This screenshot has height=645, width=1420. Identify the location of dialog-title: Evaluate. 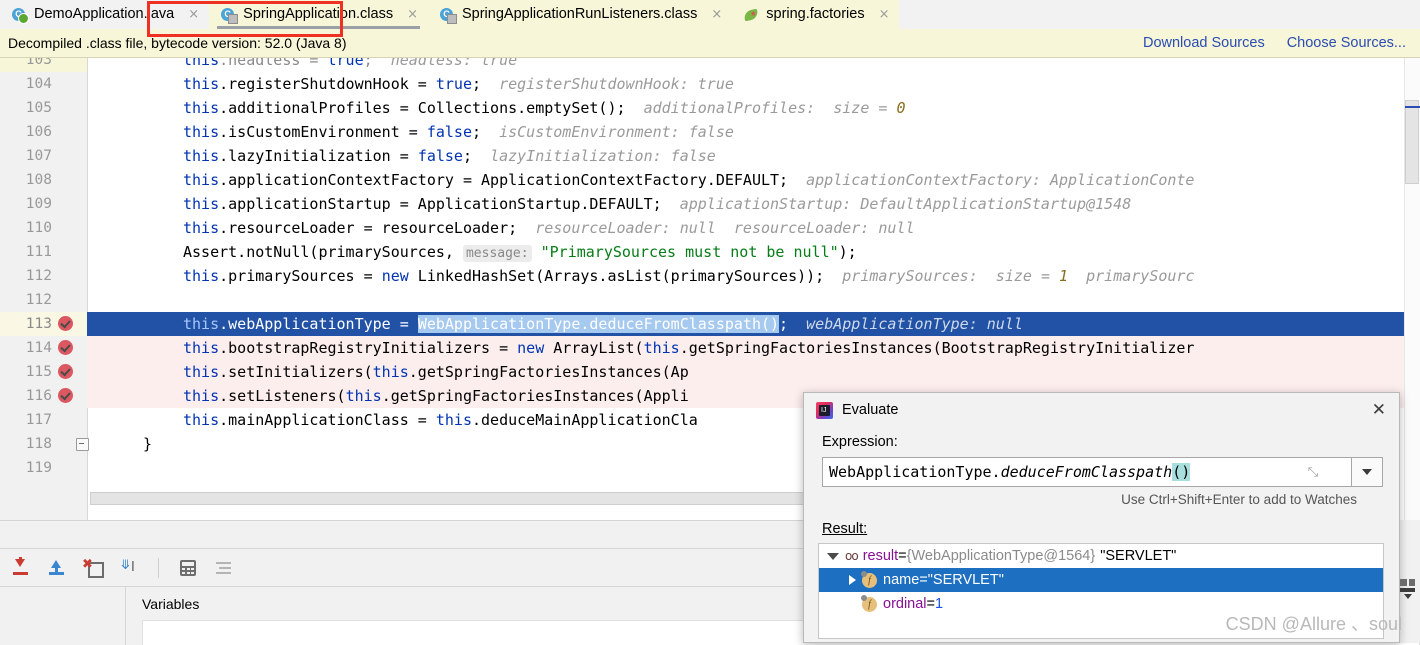
(870, 410).